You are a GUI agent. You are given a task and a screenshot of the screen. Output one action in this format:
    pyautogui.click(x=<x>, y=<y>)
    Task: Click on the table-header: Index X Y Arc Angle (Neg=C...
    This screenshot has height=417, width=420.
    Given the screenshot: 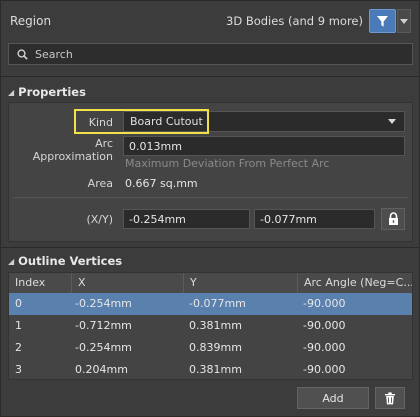 What is the action you would take?
    pyautogui.click(x=210, y=283)
    